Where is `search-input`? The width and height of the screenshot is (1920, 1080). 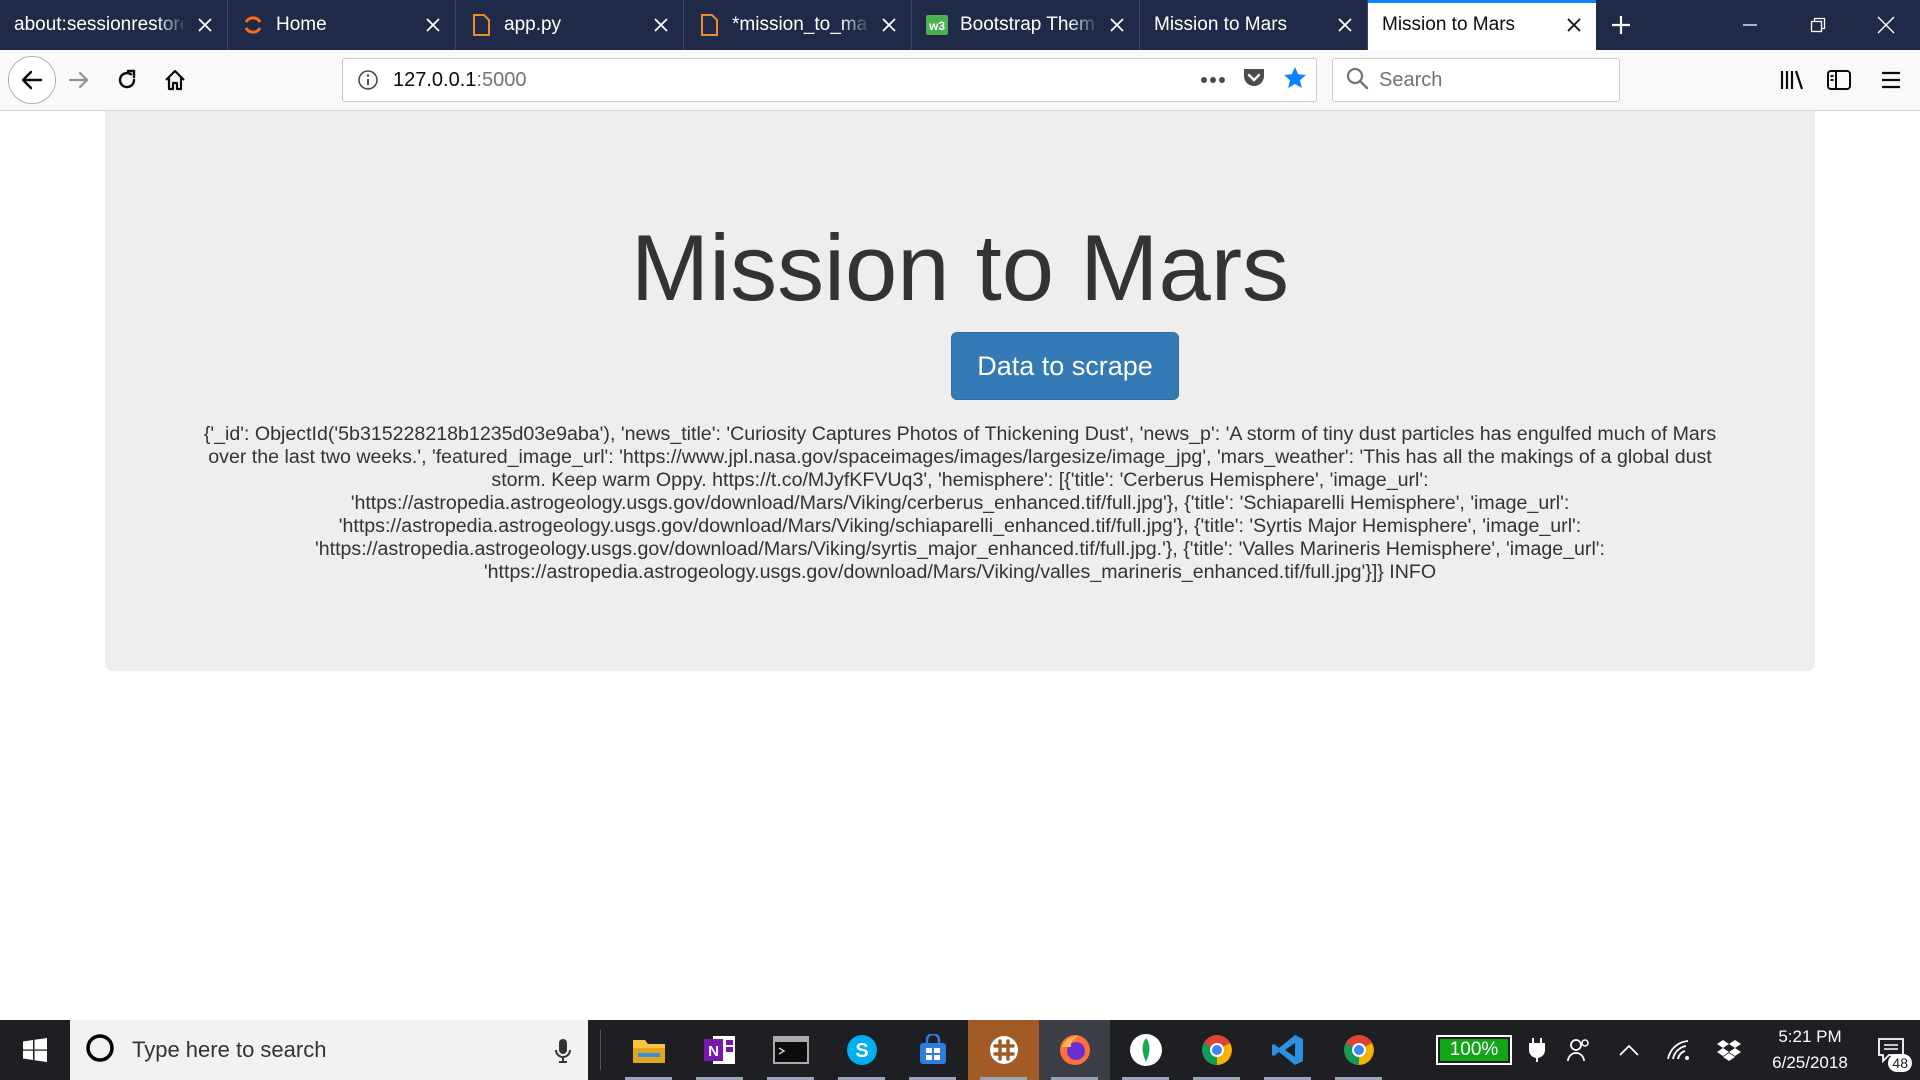
search-input is located at coordinates (1489, 80).